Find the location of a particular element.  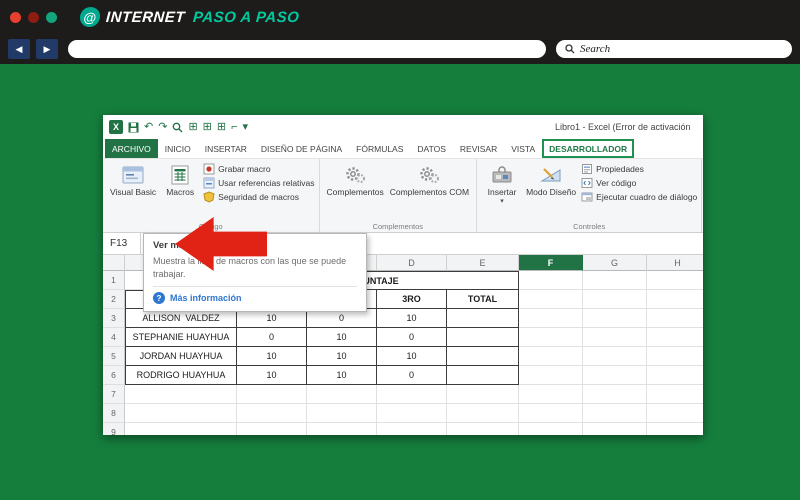

forward-button: ▶ is located at coordinates (47, 49).